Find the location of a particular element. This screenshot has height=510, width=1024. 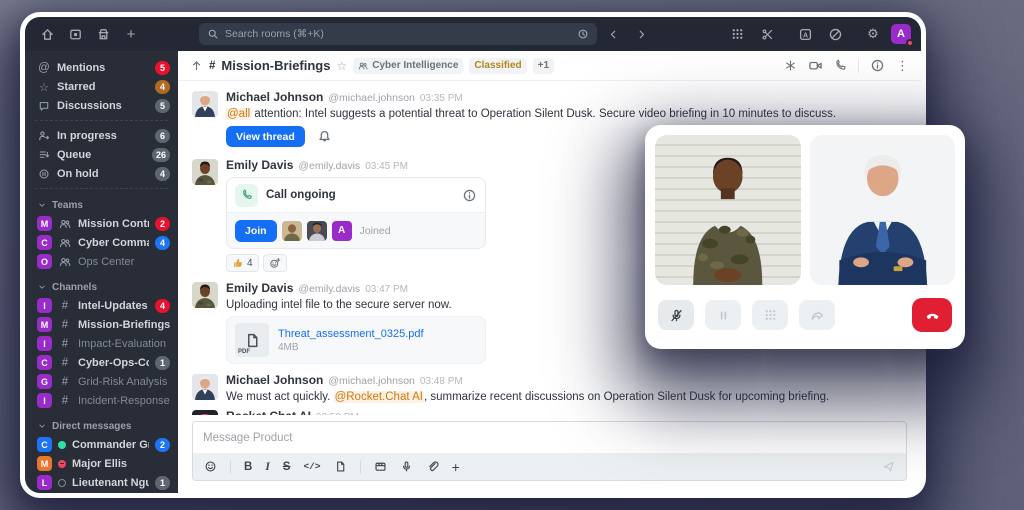

history-forward-icon is located at coordinates (641, 34).